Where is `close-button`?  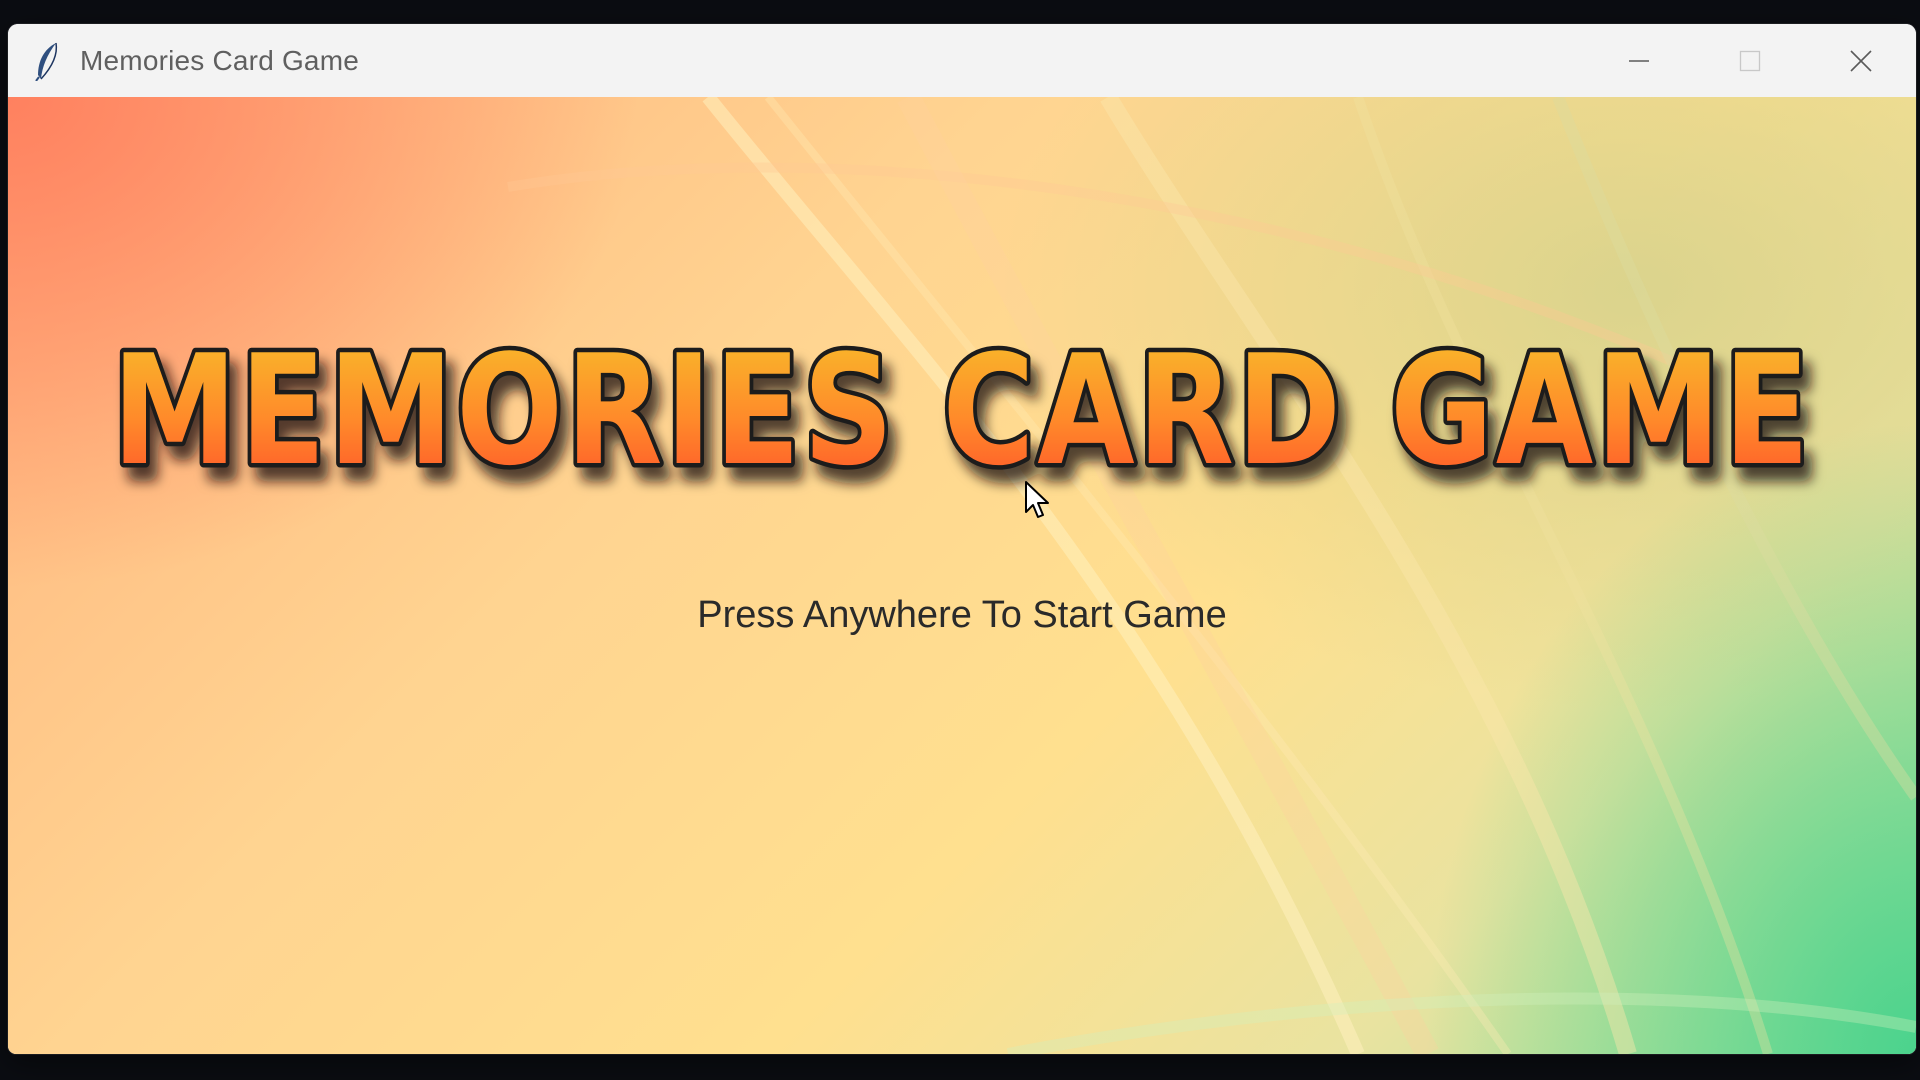 close-button is located at coordinates (1860, 60).